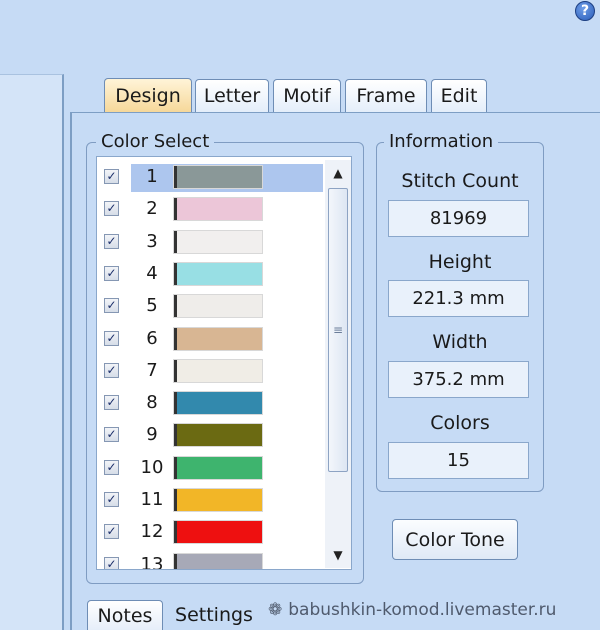 This screenshot has width=600, height=630. I want to click on watermark: ❁ babushkin-komod.livemaster.ru, so click(412, 610).